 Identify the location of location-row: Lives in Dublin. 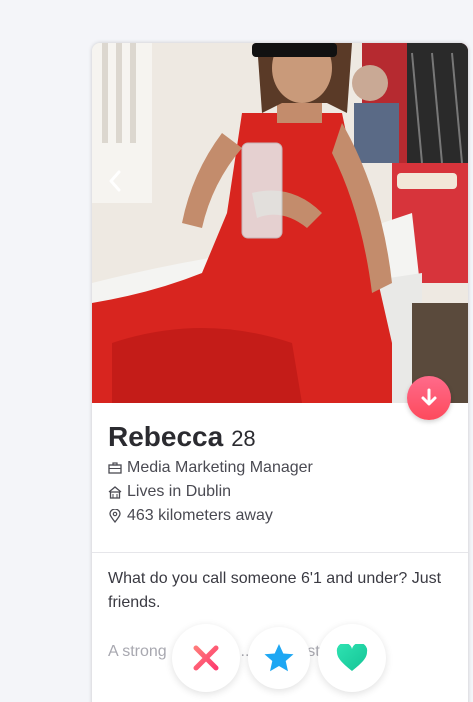
(283, 492).